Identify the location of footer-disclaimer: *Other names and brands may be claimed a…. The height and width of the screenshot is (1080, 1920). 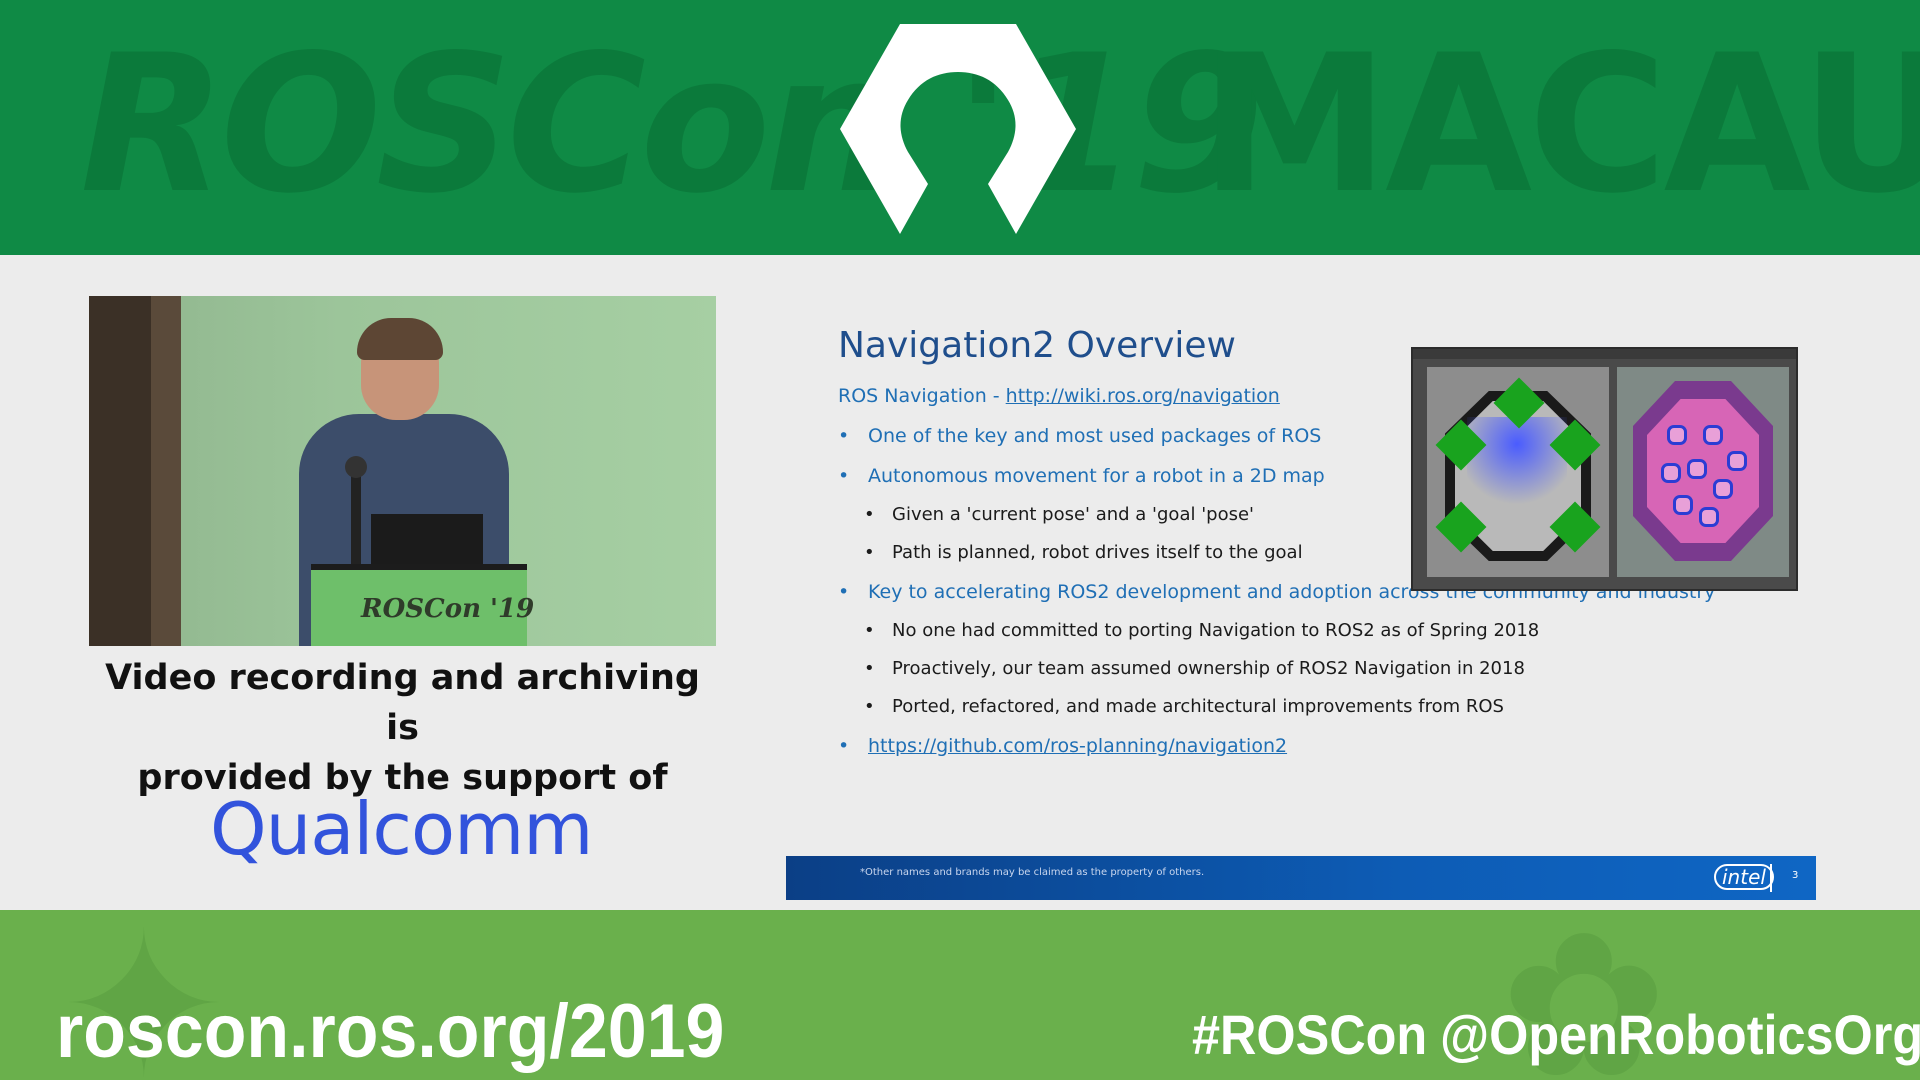
(1032, 872).